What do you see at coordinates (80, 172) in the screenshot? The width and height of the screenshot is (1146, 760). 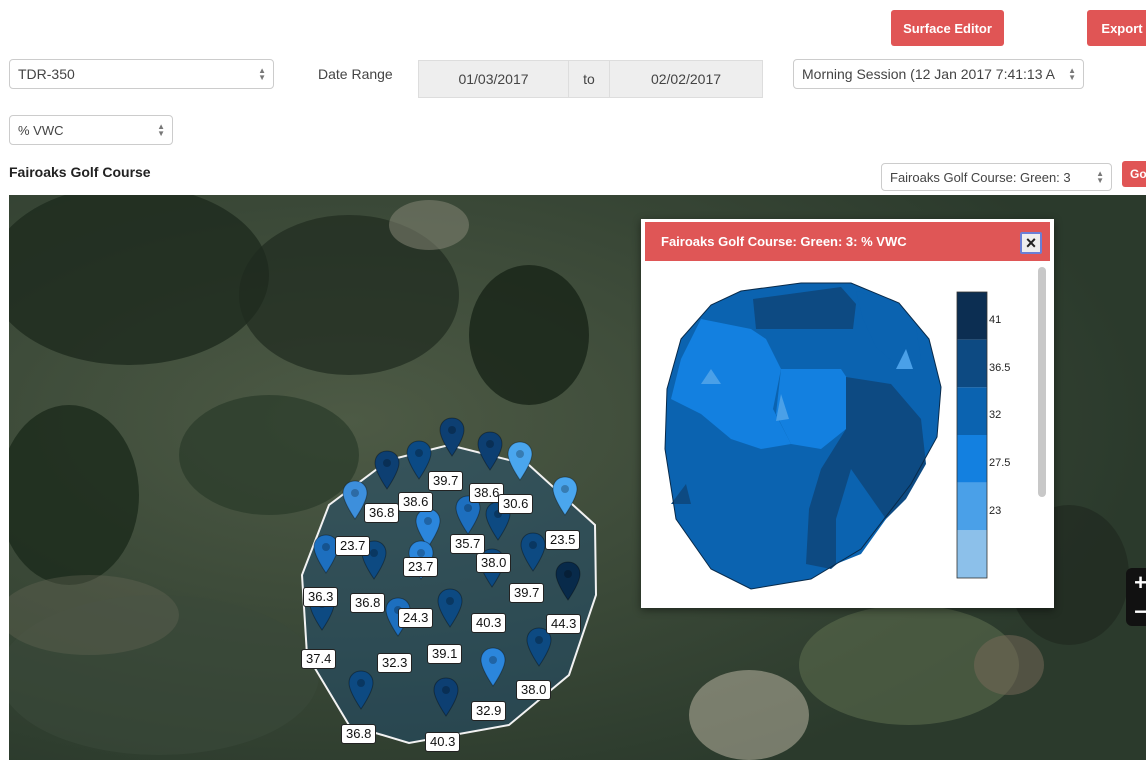 I see `course-title: Fairoaks Golf Course` at bounding box center [80, 172].